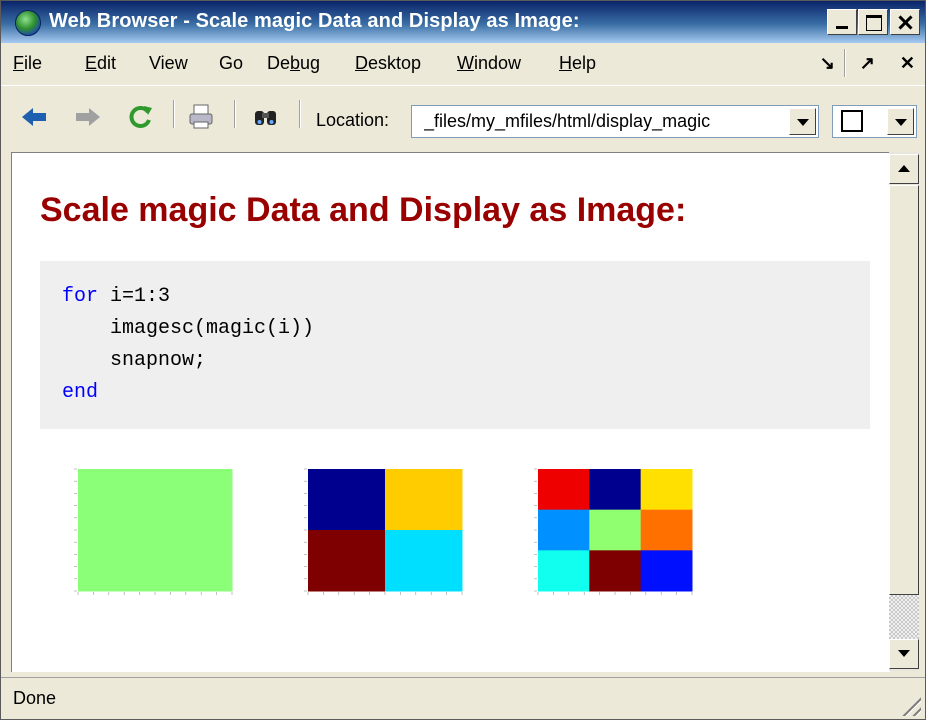 Image resolution: width=926 pixels, height=720 pixels. I want to click on vertical-scrollbar, so click(904, 411).